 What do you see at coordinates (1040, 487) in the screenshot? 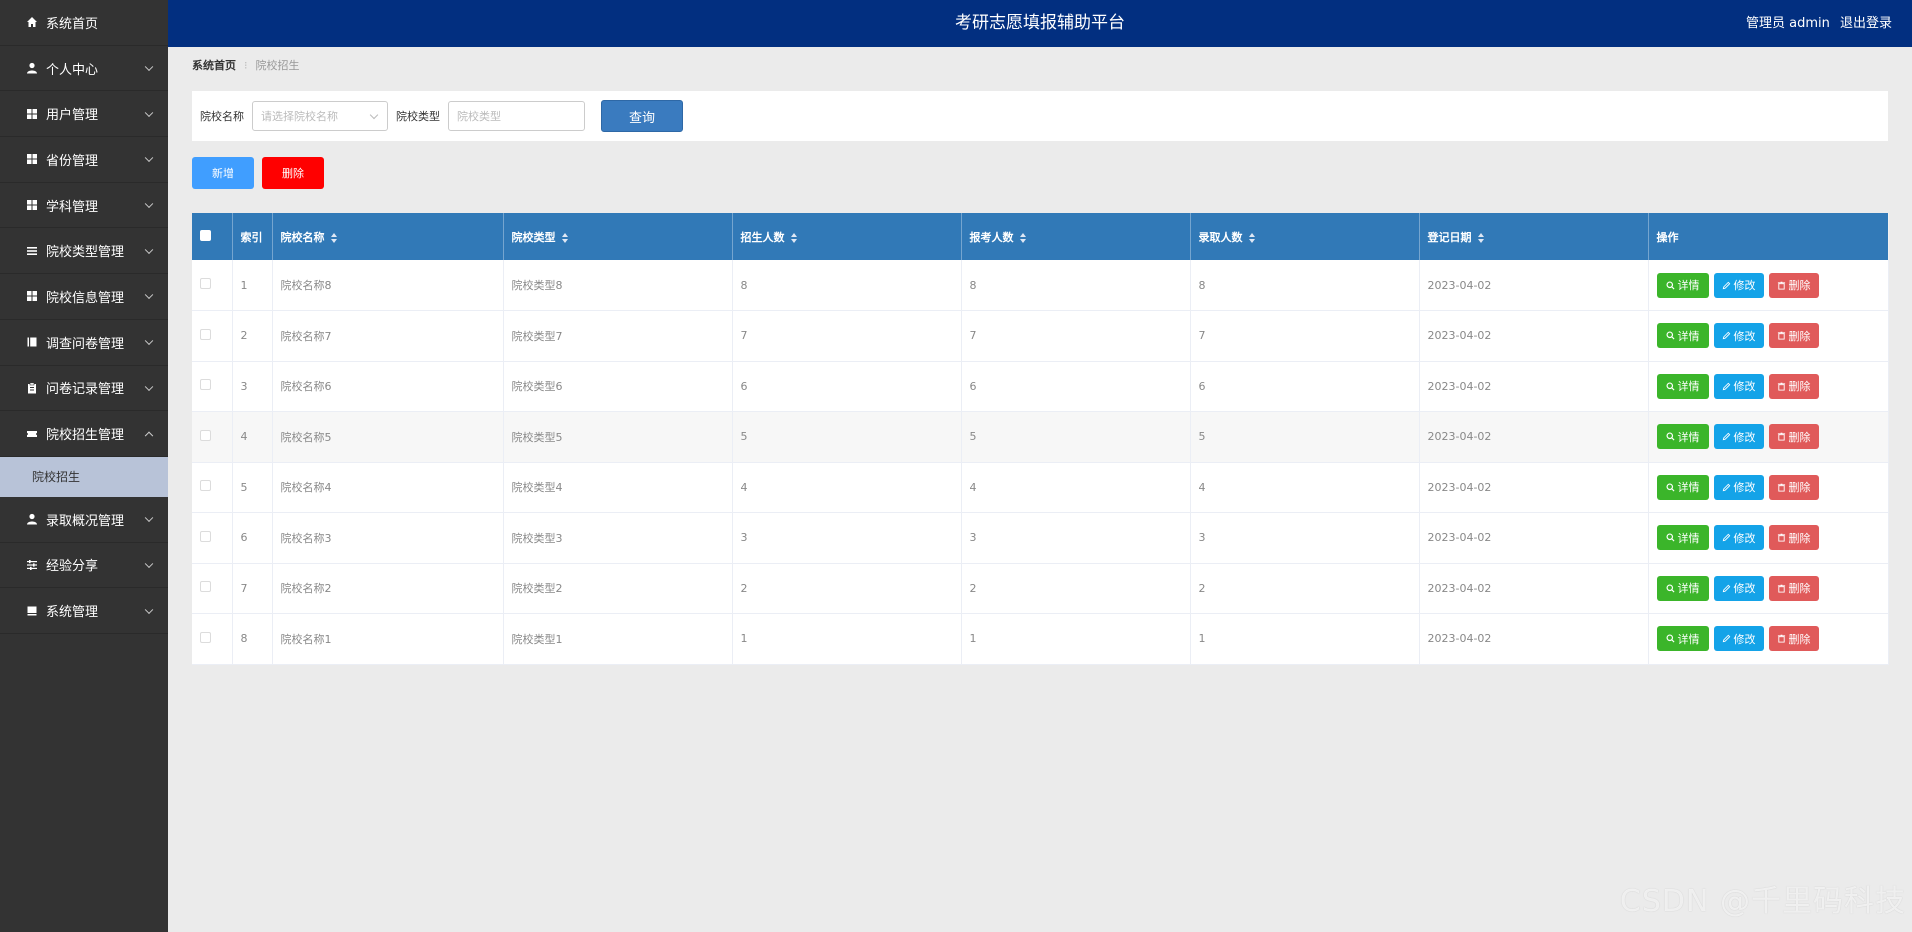
I see `table-row: 5 院校名称4 院校类型4 4 4 4 2023-04-02 详情 修改 删除` at bounding box center [1040, 487].